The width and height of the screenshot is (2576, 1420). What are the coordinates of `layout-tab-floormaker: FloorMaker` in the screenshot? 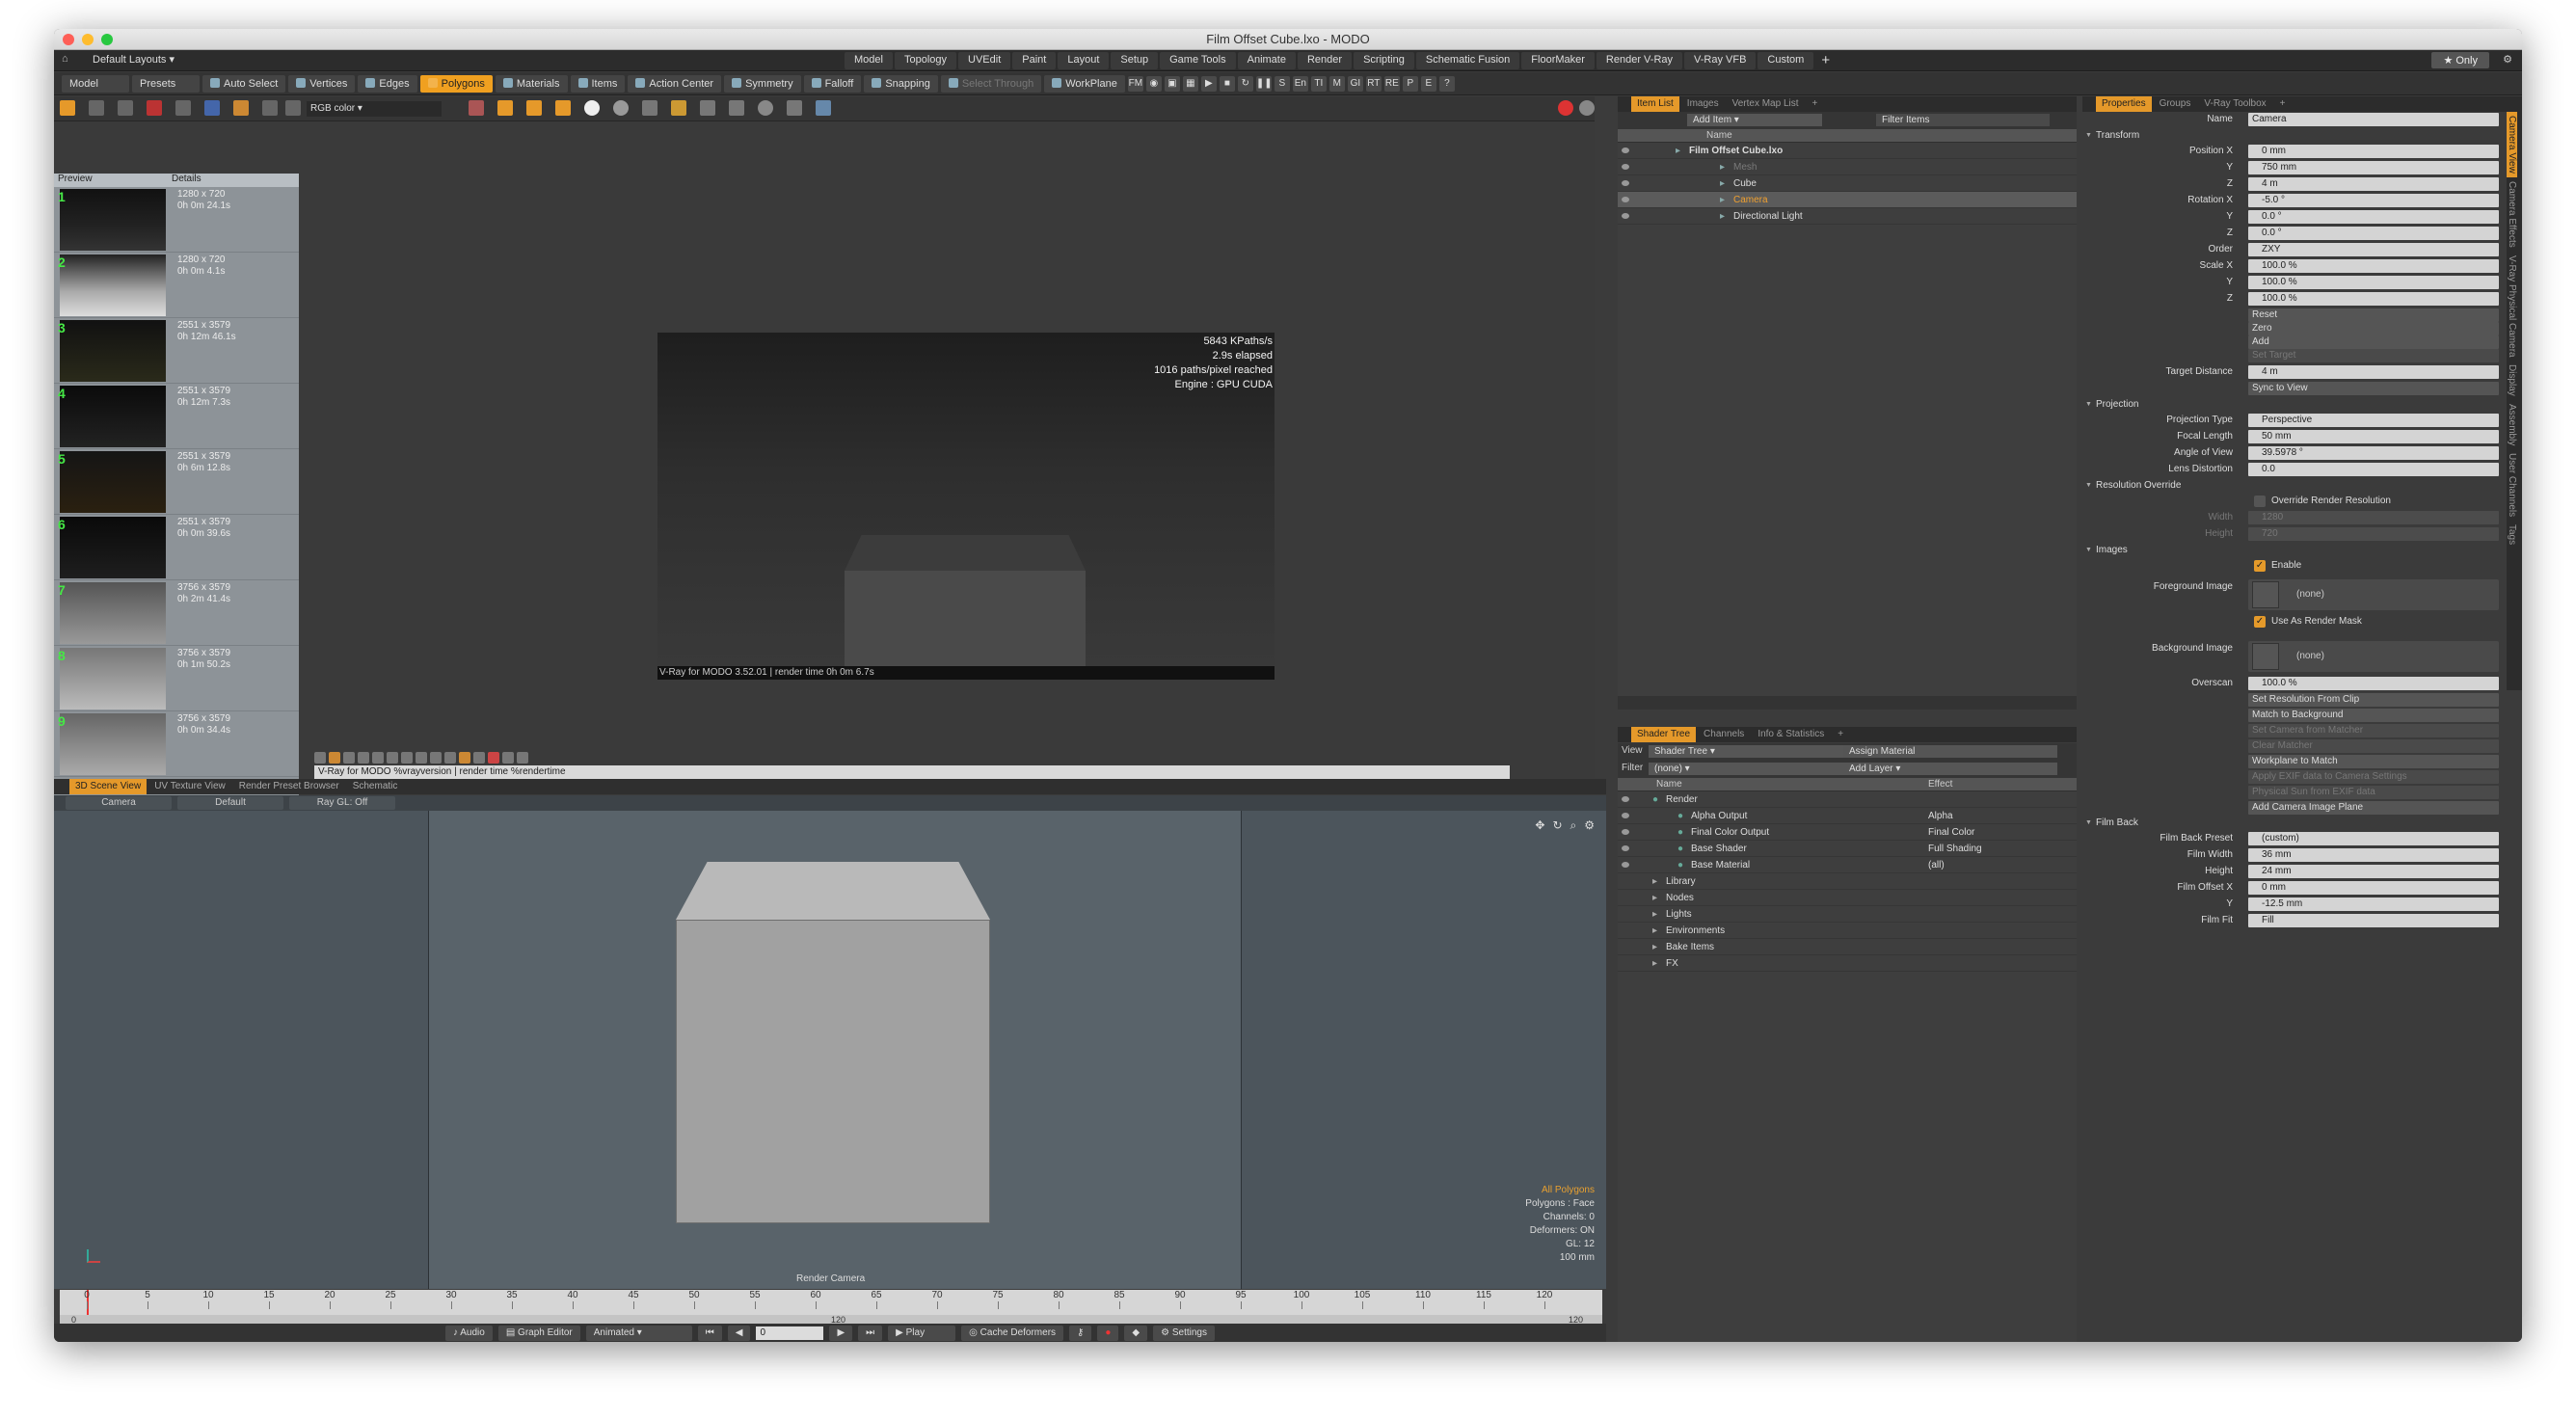 It's located at (1558, 61).